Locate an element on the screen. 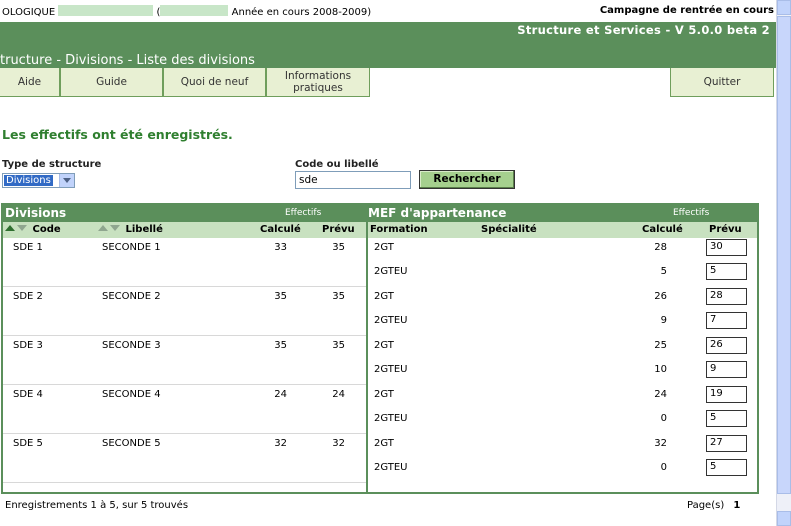  prevu-input: 30 is located at coordinates (726, 247).